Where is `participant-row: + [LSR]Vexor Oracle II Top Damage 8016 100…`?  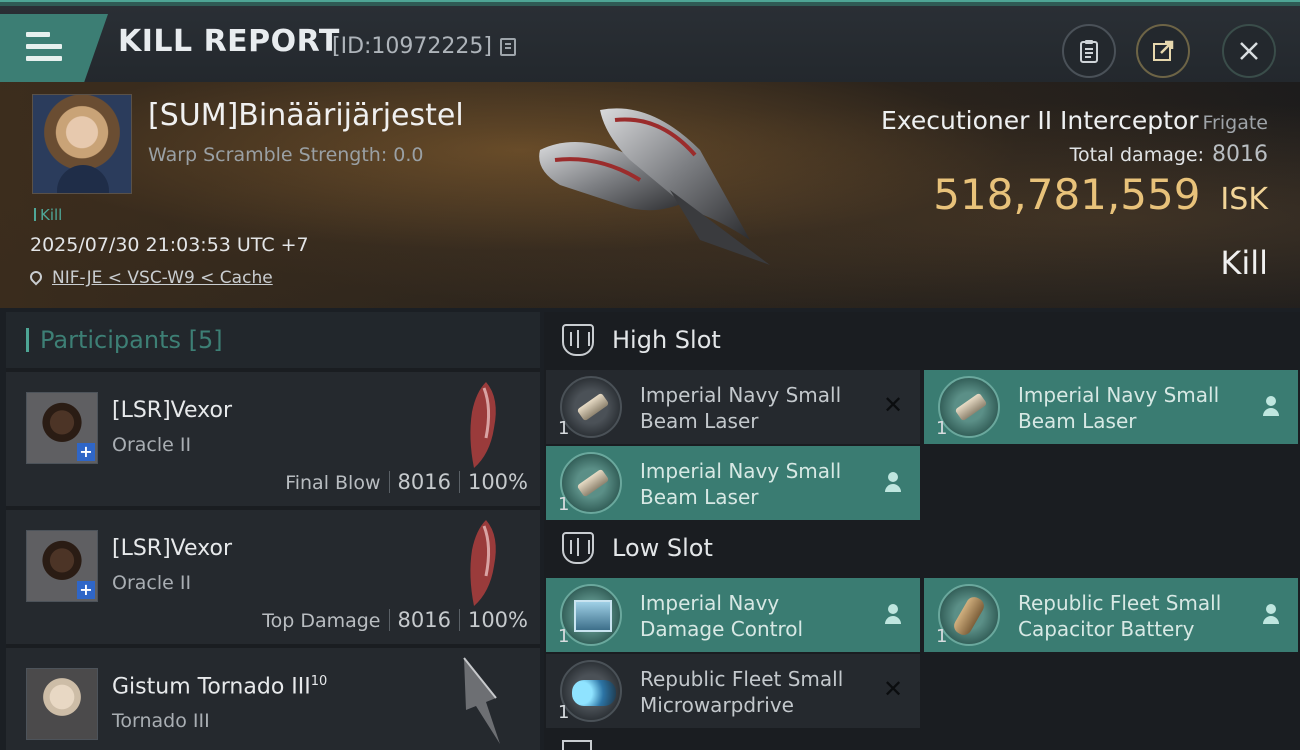 participant-row: + [LSR]Vexor Oracle II Top Damage 8016 100… is located at coordinates (273, 577).